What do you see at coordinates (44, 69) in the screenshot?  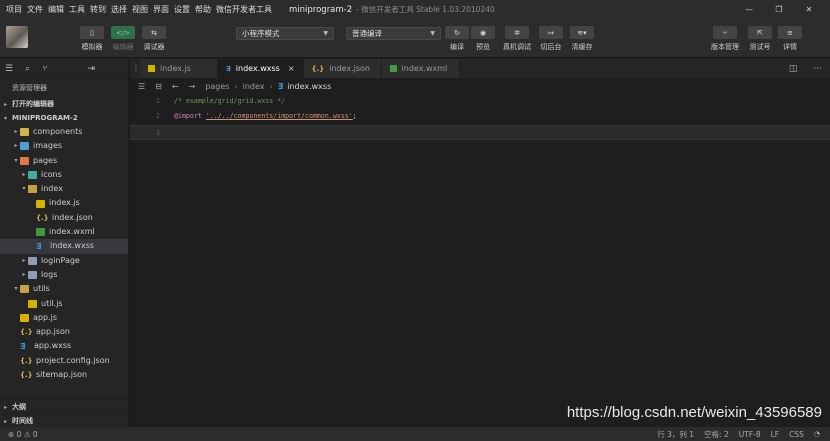 I see `source-control-icon: ⑂` at bounding box center [44, 69].